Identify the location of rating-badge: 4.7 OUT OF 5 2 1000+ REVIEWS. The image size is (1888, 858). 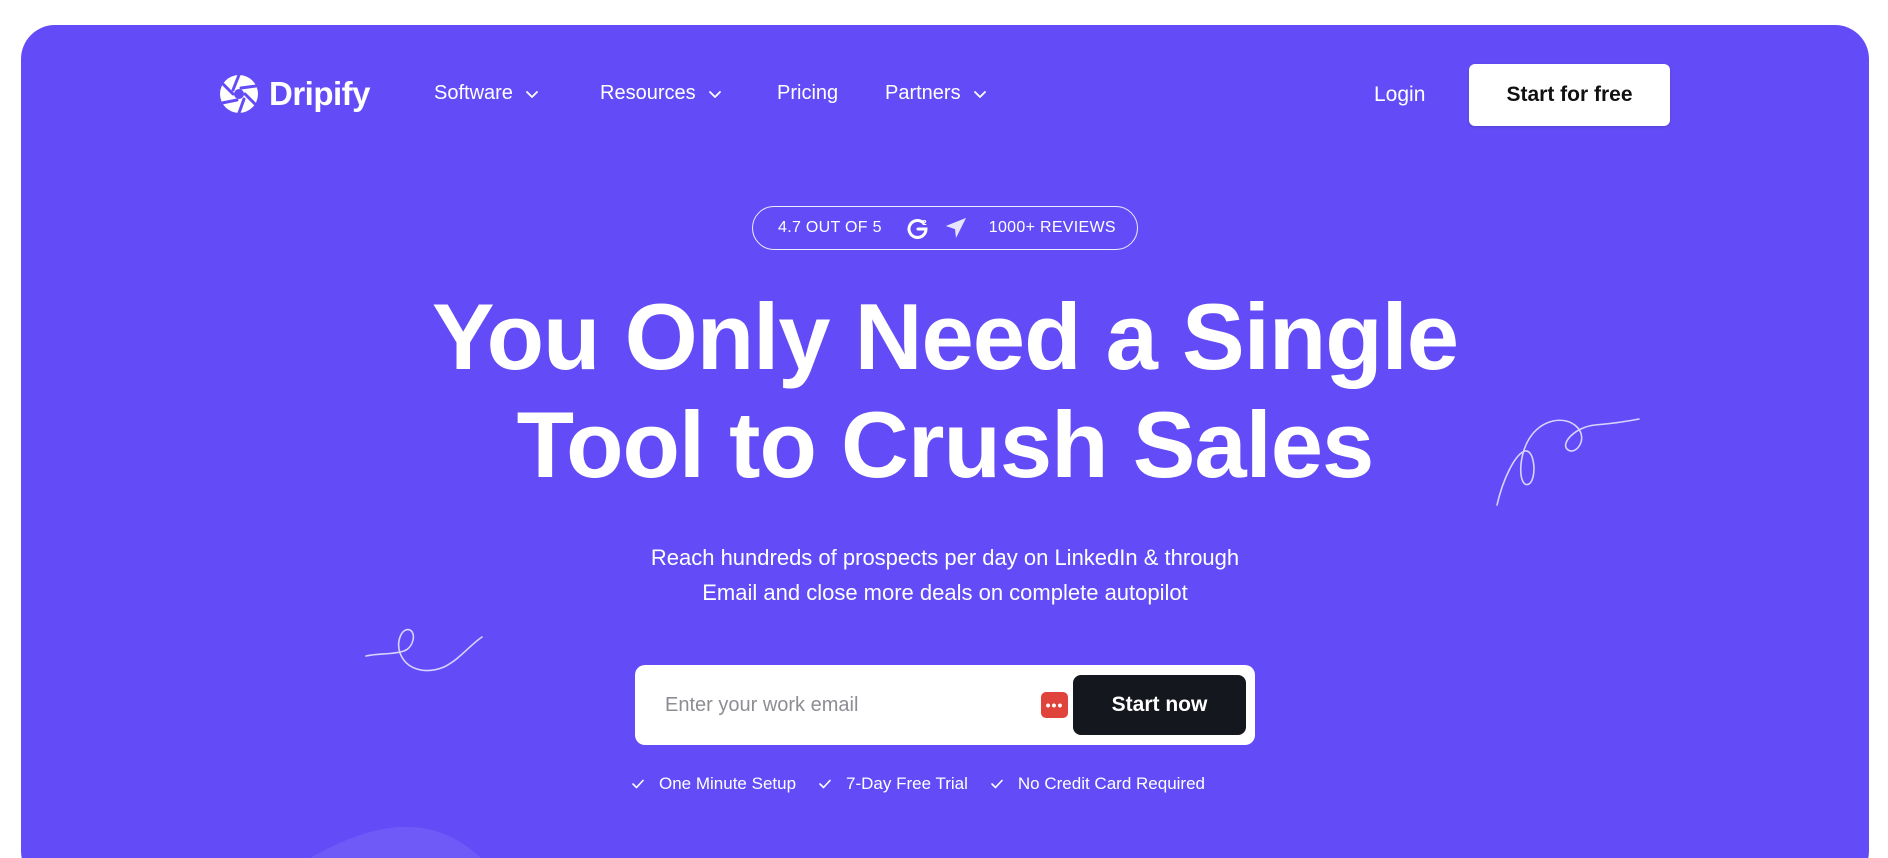
(945, 228).